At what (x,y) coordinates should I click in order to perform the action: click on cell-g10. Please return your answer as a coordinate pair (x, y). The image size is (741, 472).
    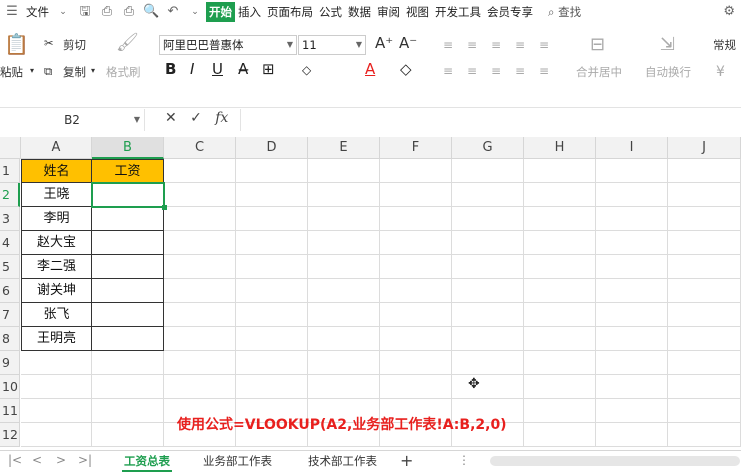
    Looking at the image, I should click on (488, 387).